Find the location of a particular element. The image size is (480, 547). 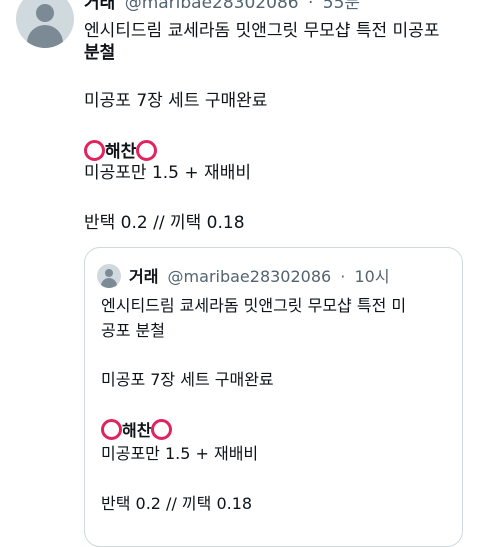

quoted-avatar-body-shape is located at coordinates (109, 283).